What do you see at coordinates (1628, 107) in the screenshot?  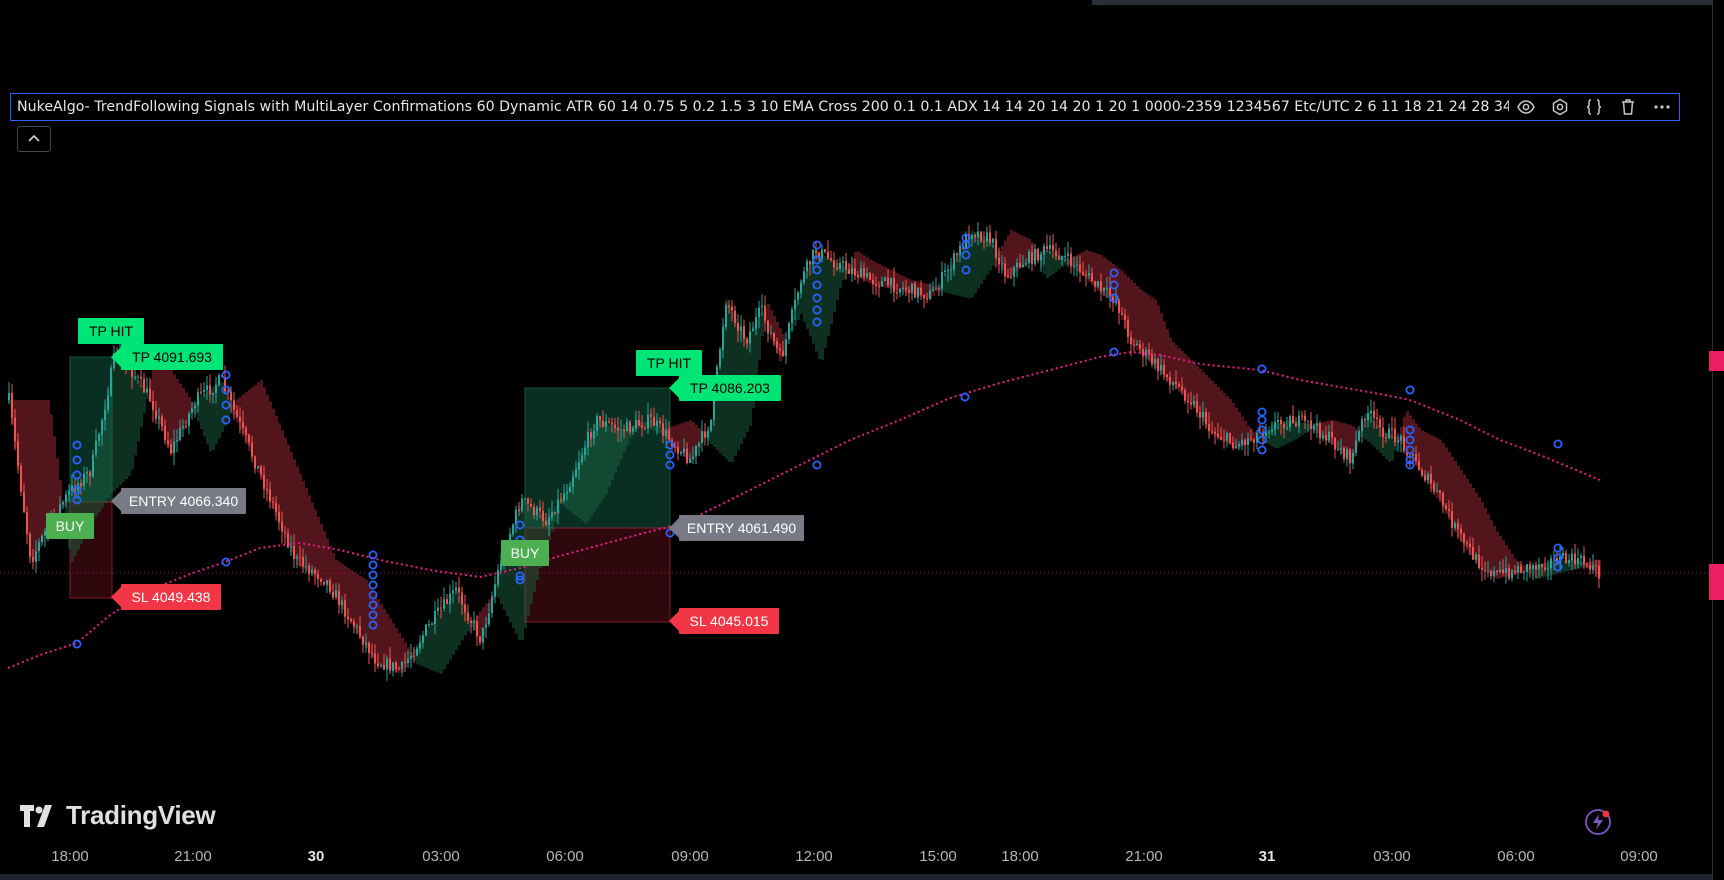 I see `trash-icon` at bounding box center [1628, 107].